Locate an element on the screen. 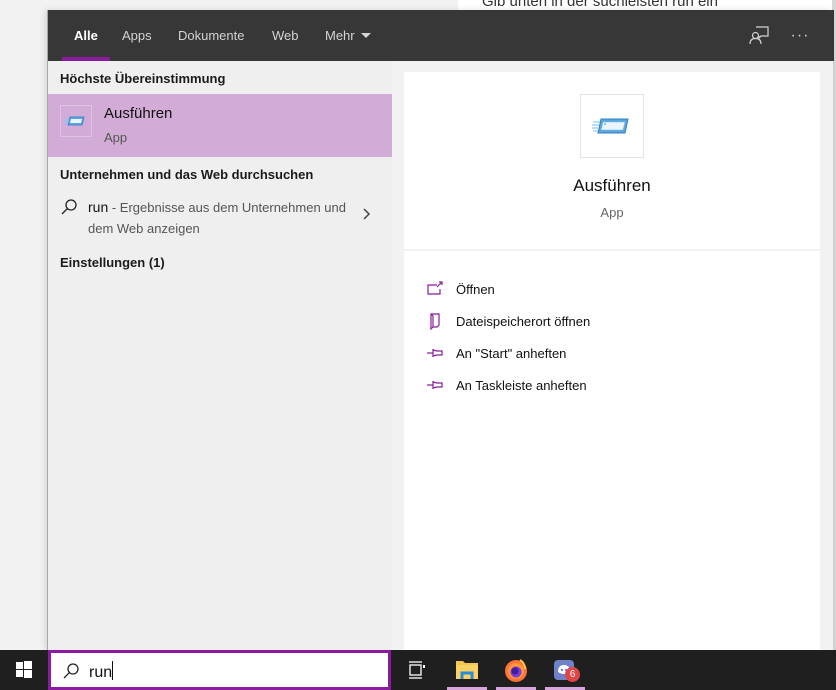  action-label: An "Start" anheften is located at coordinates (511, 353).